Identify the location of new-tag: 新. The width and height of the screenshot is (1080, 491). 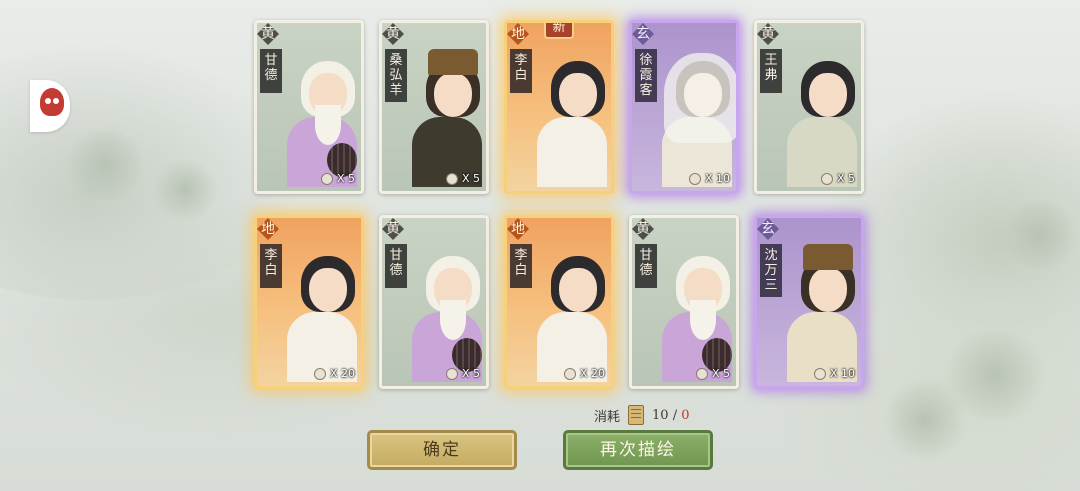
(559, 31).